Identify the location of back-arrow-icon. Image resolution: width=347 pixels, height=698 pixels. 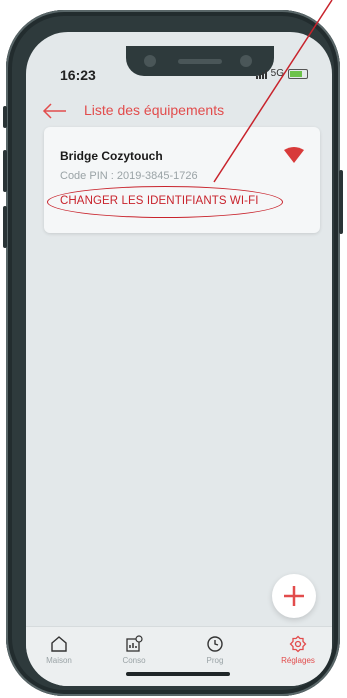
(55, 111).